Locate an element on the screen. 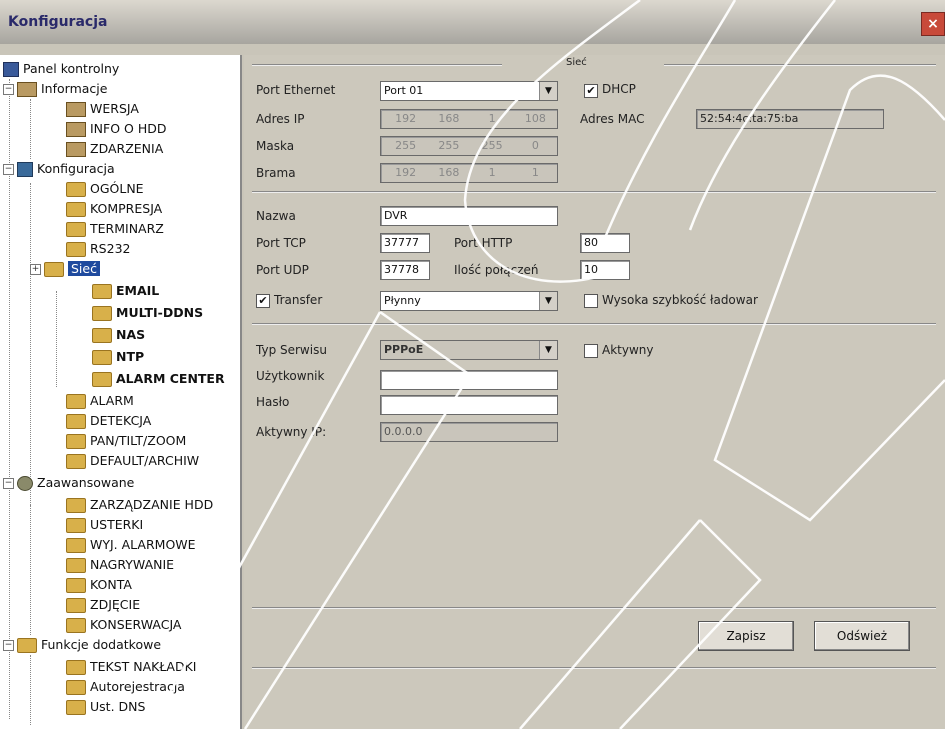 The width and height of the screenshot is (945, 729). tree-item-ust-dns: Ust. DNS is located at coordinates (105, 709).